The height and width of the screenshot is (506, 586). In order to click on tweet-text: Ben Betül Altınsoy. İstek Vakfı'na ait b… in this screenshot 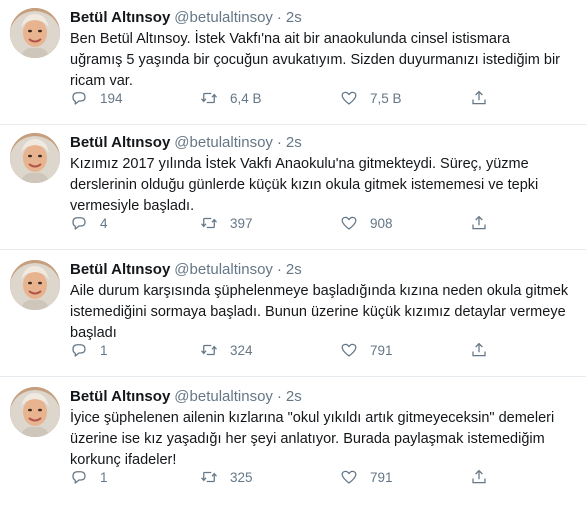, I will do `click(322, 60)`.